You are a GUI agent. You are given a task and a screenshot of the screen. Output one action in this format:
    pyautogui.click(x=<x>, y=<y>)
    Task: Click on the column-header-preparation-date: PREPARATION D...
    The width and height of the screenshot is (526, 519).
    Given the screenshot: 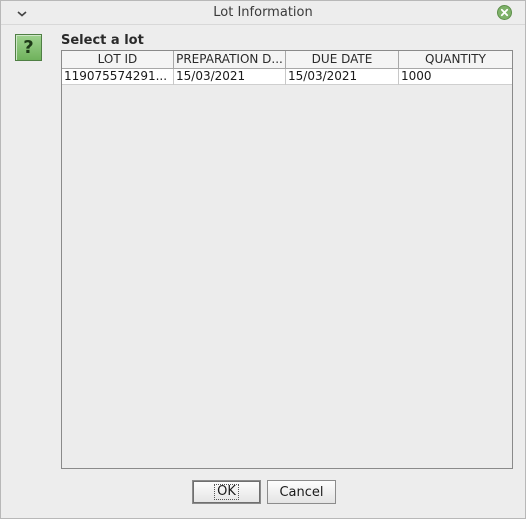 What is the action you would take?
    pyautogui.click(x=230, y=60)
    